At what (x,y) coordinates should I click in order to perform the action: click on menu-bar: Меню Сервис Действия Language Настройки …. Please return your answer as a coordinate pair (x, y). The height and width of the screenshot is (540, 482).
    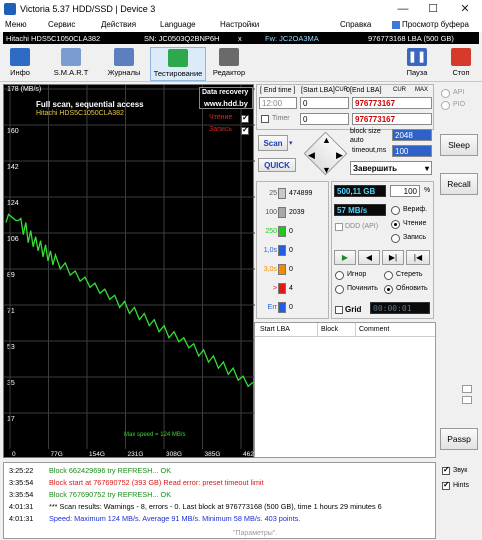
    Looking at the image, I should click on (241, 25).